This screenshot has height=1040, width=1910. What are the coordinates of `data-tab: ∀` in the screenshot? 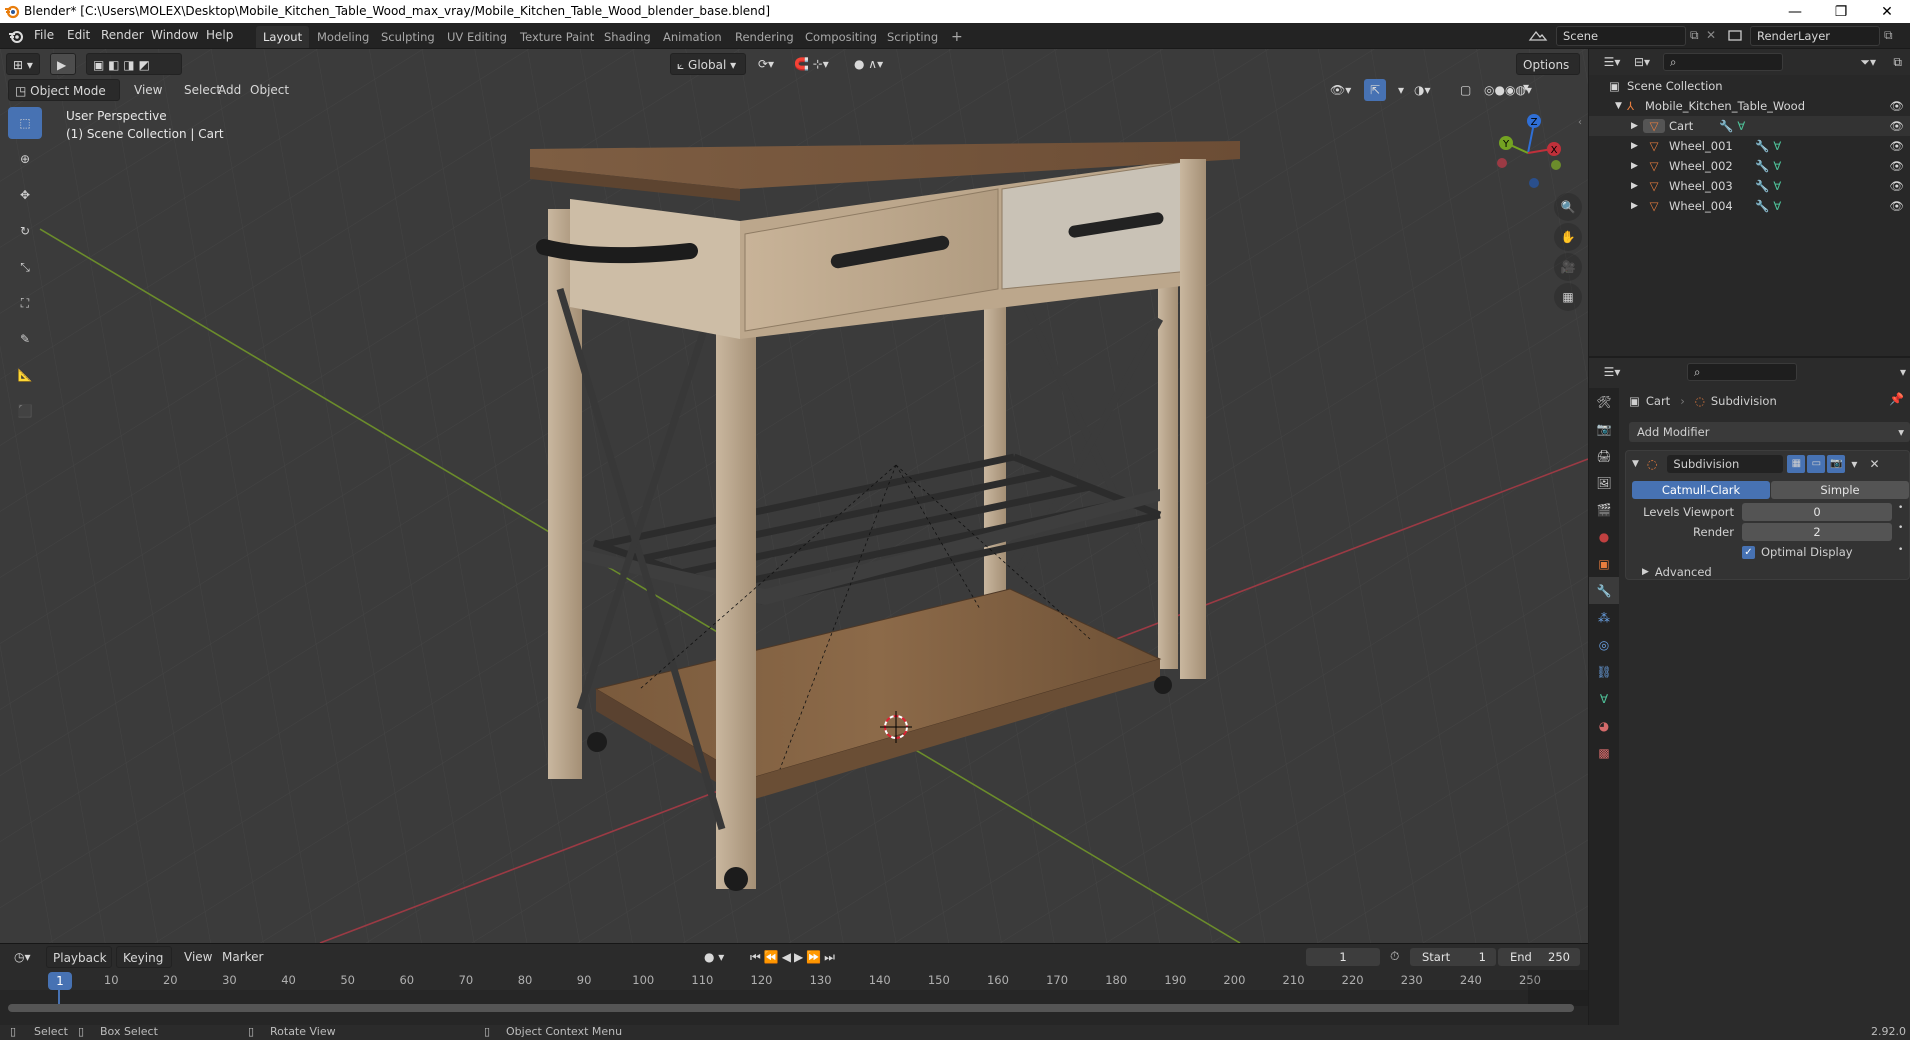 It's located at (1604, 698).